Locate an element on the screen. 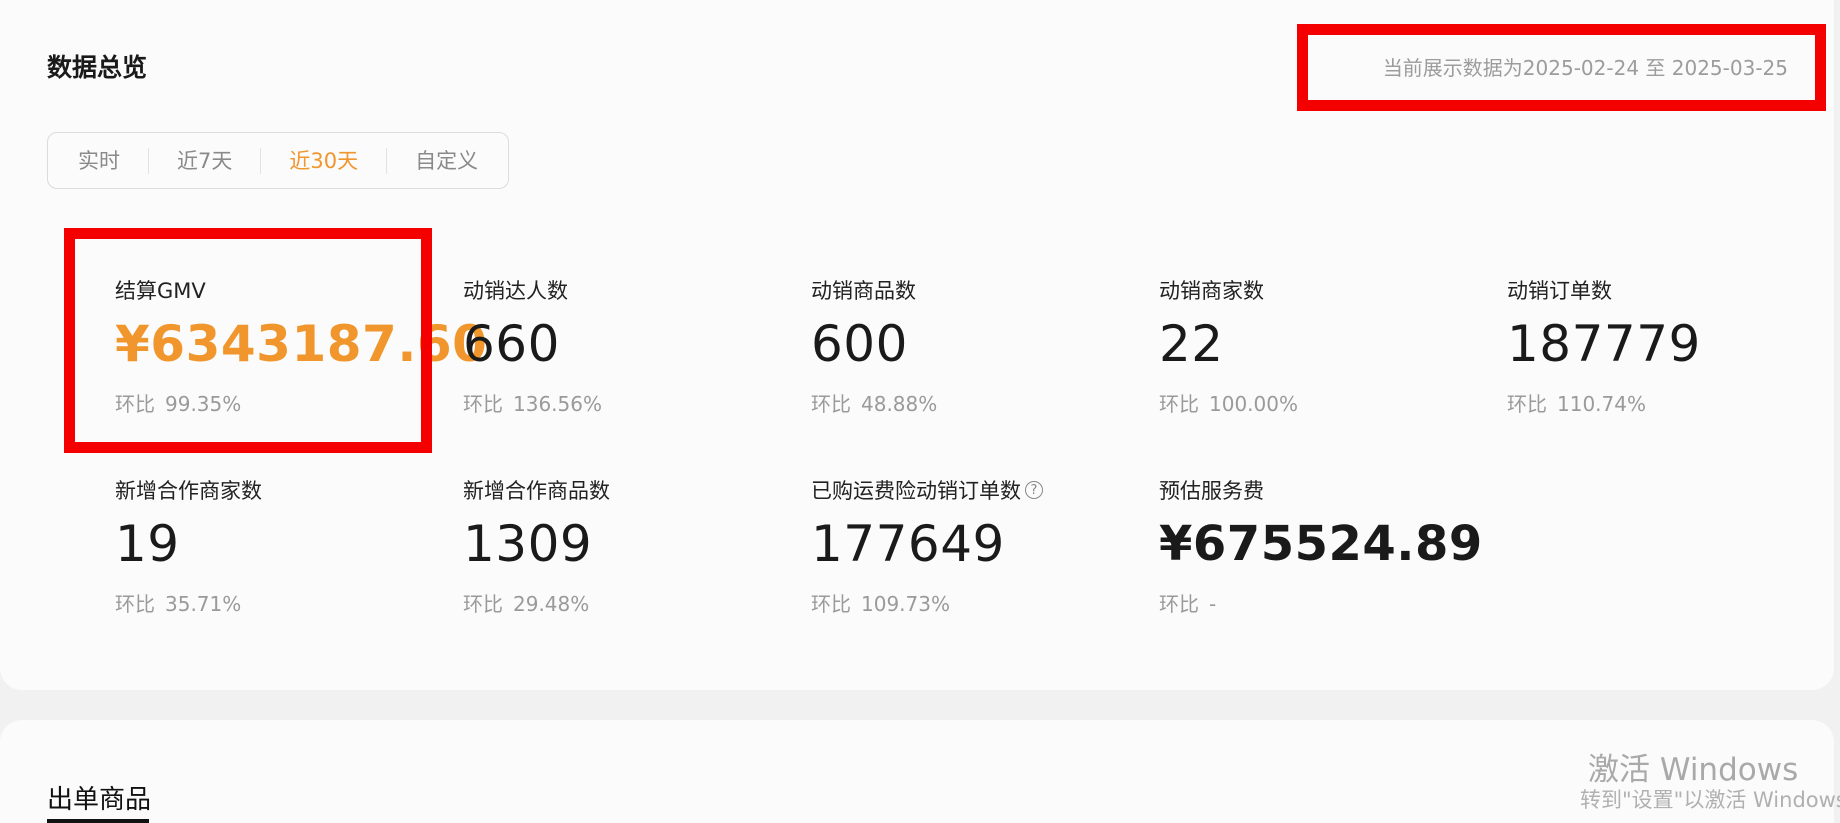  metric-label: 新增合作商品数 is located at coordinates (536, 491).